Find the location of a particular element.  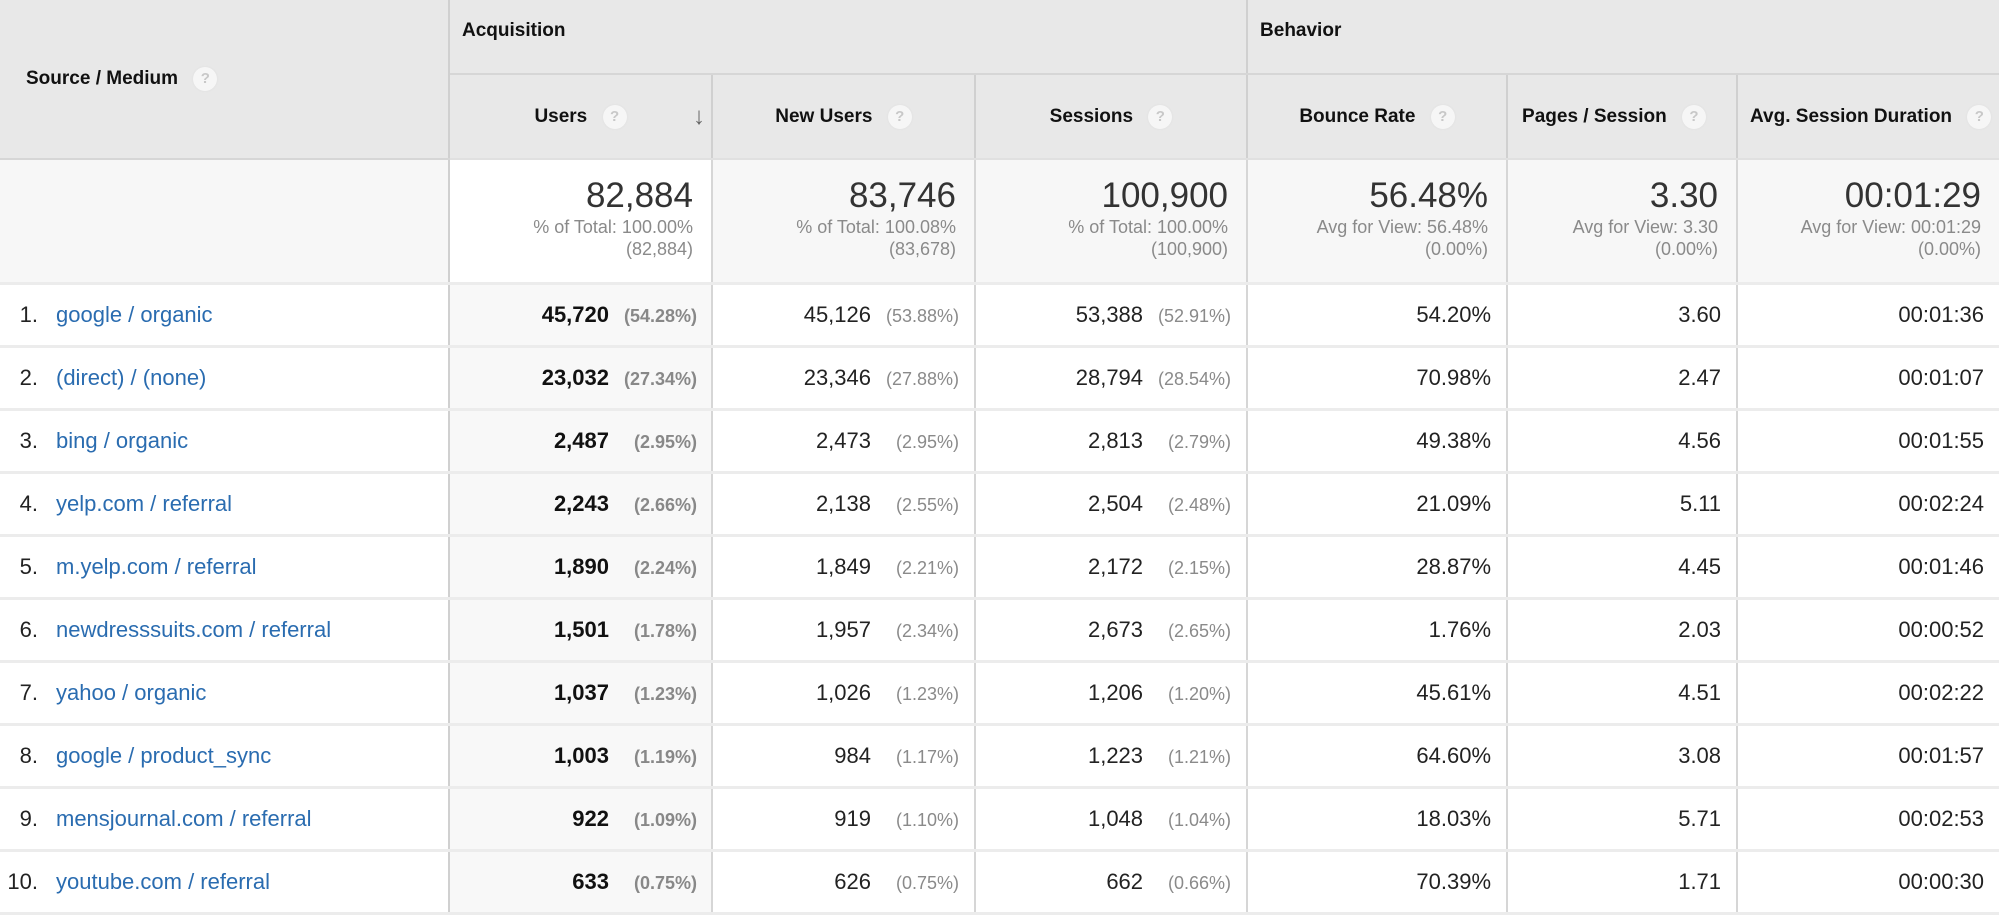

users-value: 922 is located at coordinates (590, 818).